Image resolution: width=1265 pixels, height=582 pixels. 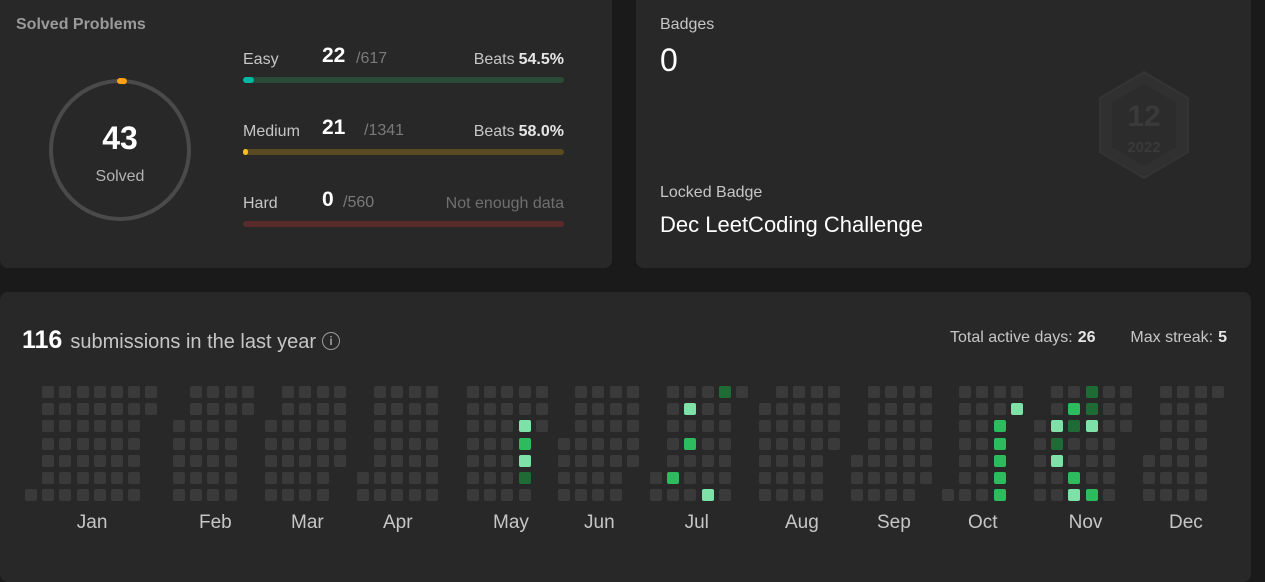 What do you see at coordinates (403, 135) in the screenshot?
I see `difficulty-row-medium: Medium 21 /1341 Beats 58.0%` at bounding box center [403, 135].